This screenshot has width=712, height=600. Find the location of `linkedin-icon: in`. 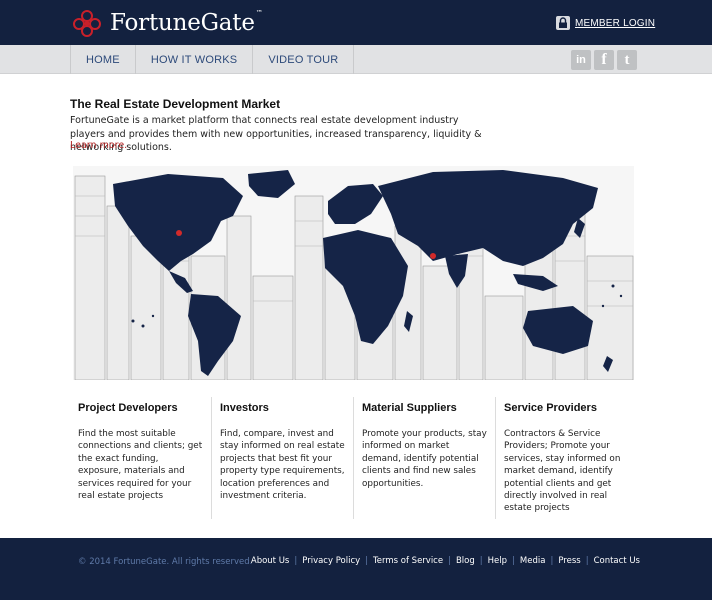

linkedin-icon: in is located at coordinates (581, 60).